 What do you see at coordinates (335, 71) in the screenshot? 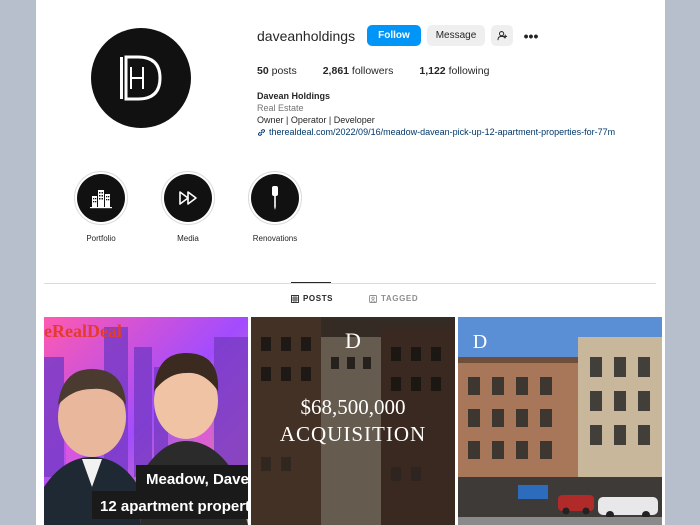
I see `followers-count: 2,861` at bounding box center [335, 71].